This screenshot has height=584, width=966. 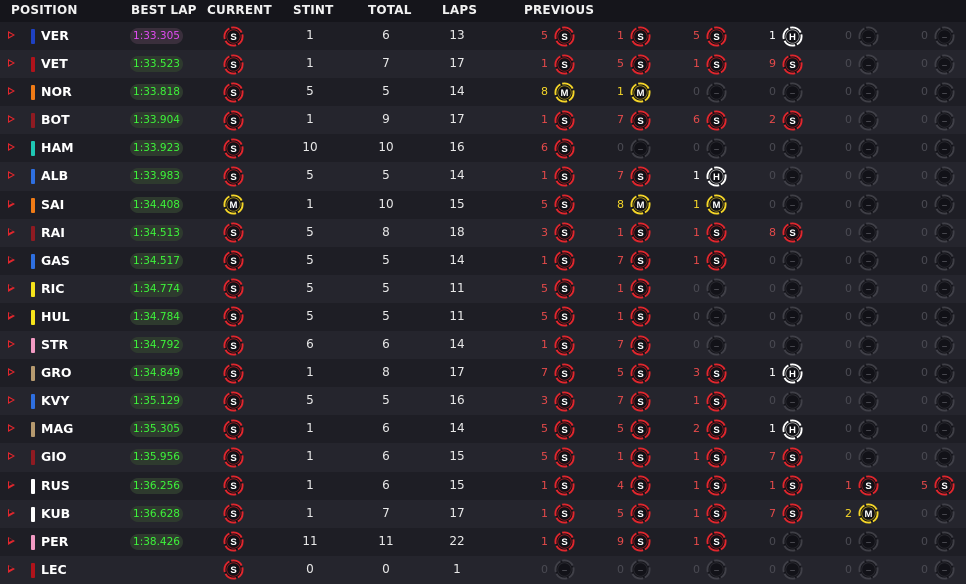 What do you see at coordinates (233, 569) in the screenshot?
I see `current-tyre-icon: S` at bounding box center [233, 569].